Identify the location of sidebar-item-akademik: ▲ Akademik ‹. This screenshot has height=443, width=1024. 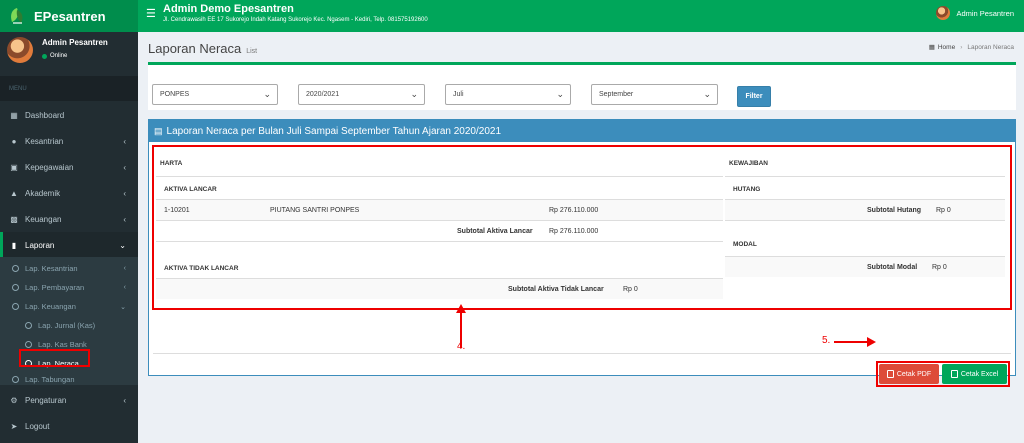
(69, 193).